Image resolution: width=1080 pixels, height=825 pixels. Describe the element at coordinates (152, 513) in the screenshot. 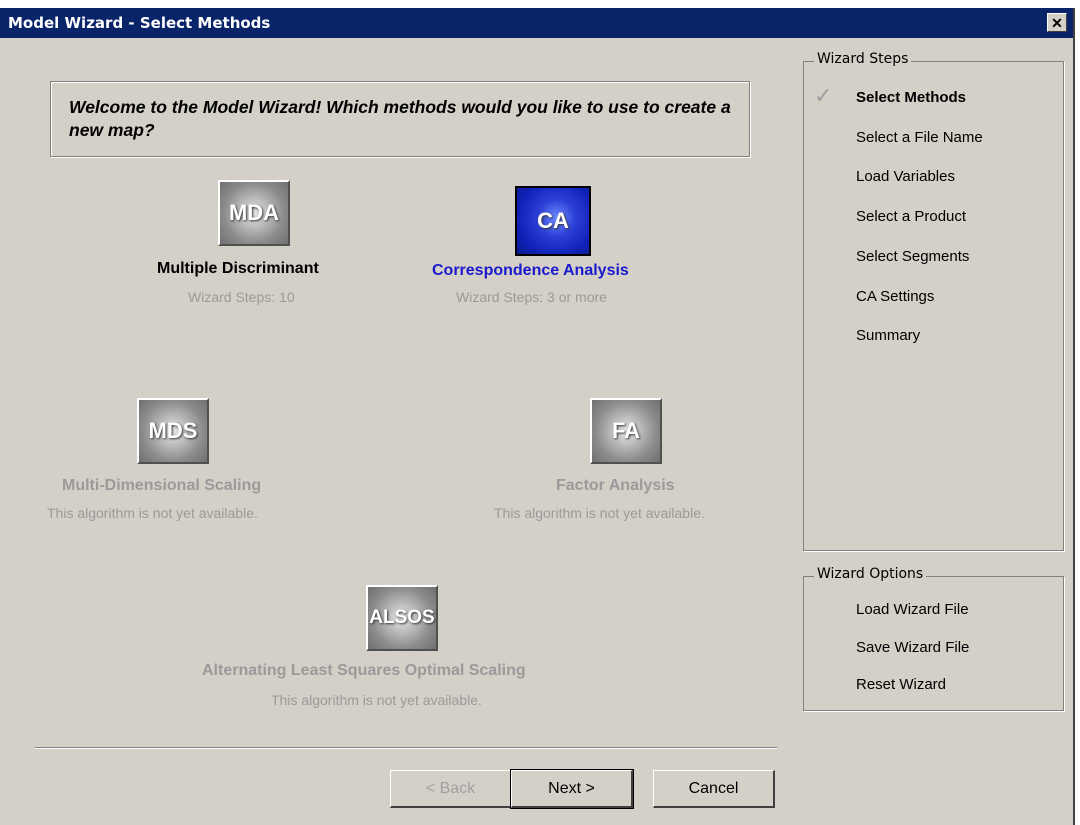

I see `method-mds-availability: This algorithm is not yet available.` at that location.